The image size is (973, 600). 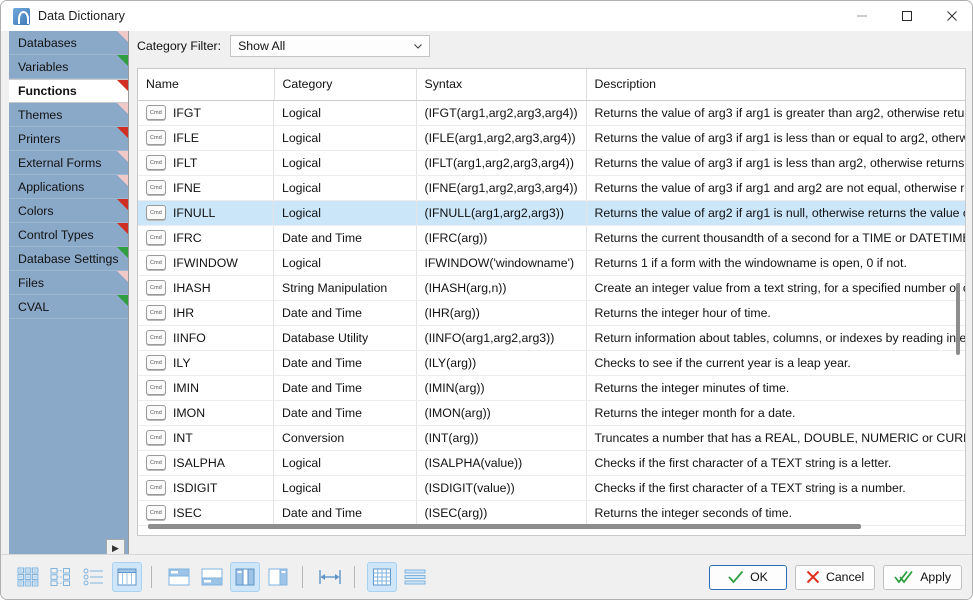 I want to click on double-check-icon, so click(x=904, y=577).